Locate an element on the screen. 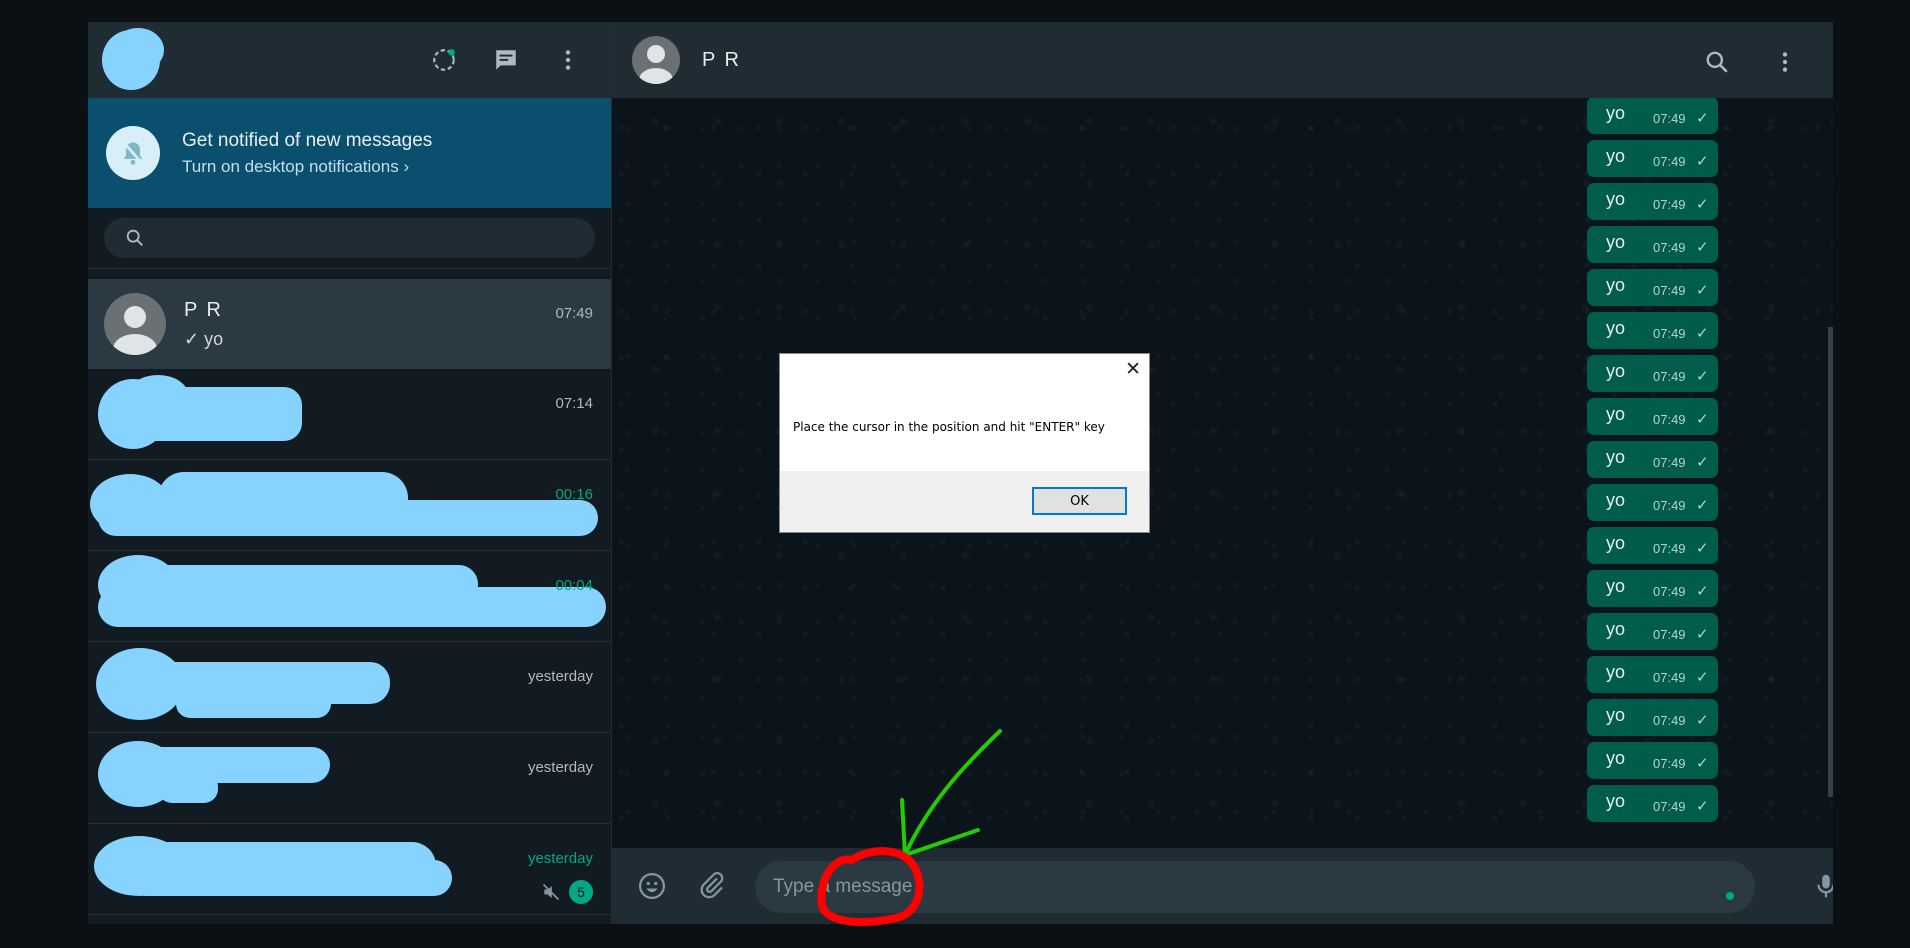  bell-off-icon is located at coordinates (133, 153).